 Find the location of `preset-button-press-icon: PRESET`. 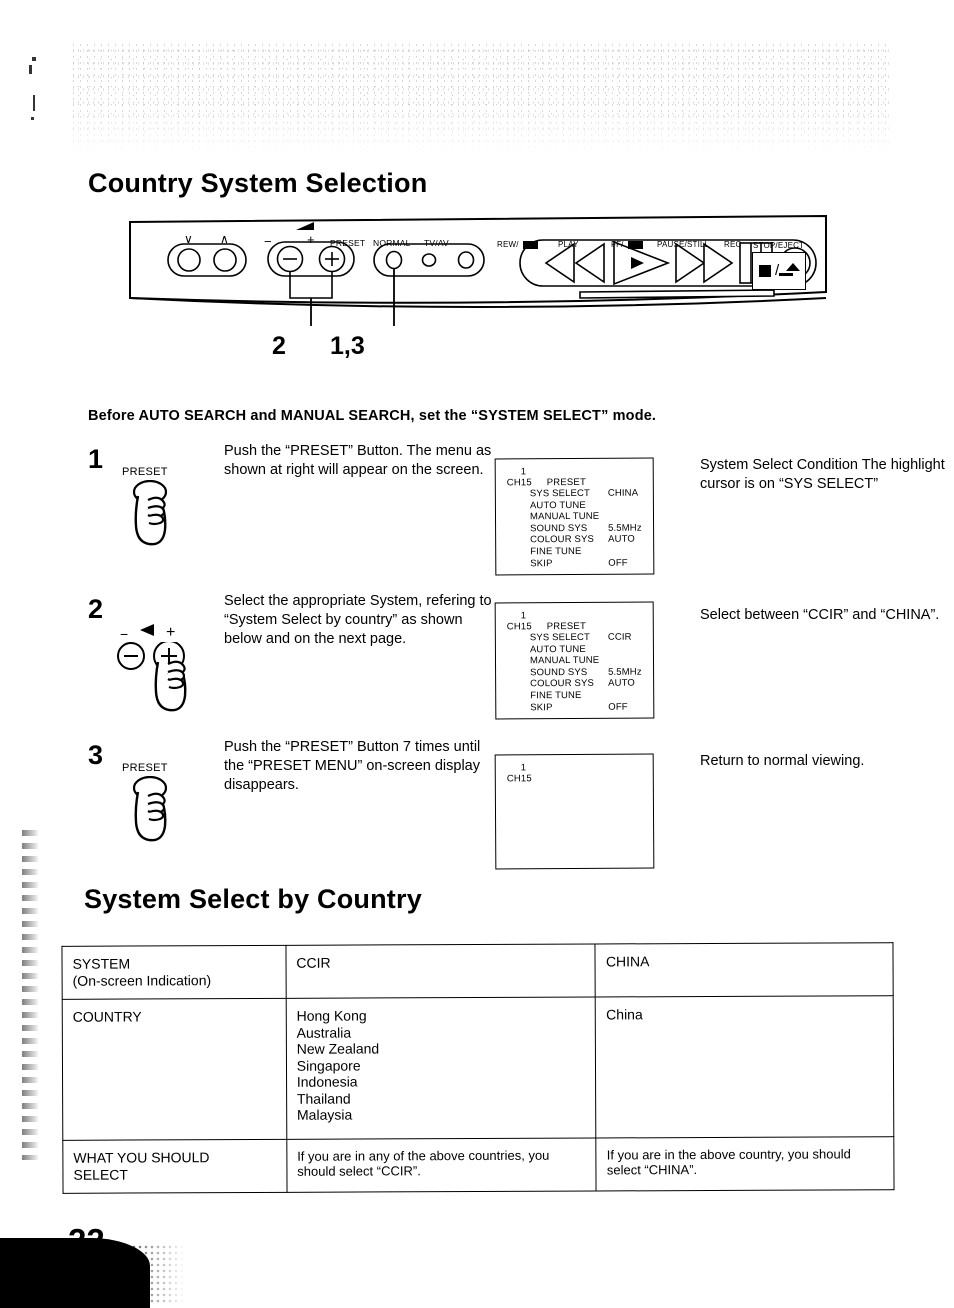

preset-button-press-icon: PRESET is located at coordinates (160, 808).